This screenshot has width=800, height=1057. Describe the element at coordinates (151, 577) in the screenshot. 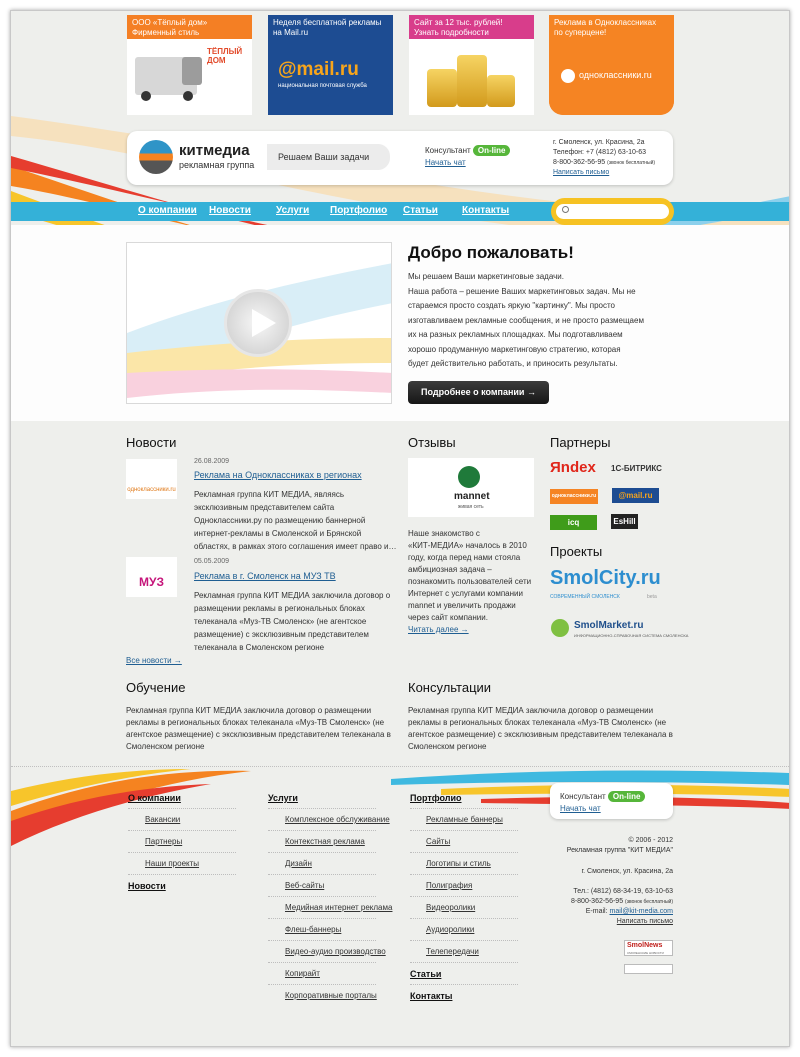

I see `news-thumb-muz: МУЗ` at that location.